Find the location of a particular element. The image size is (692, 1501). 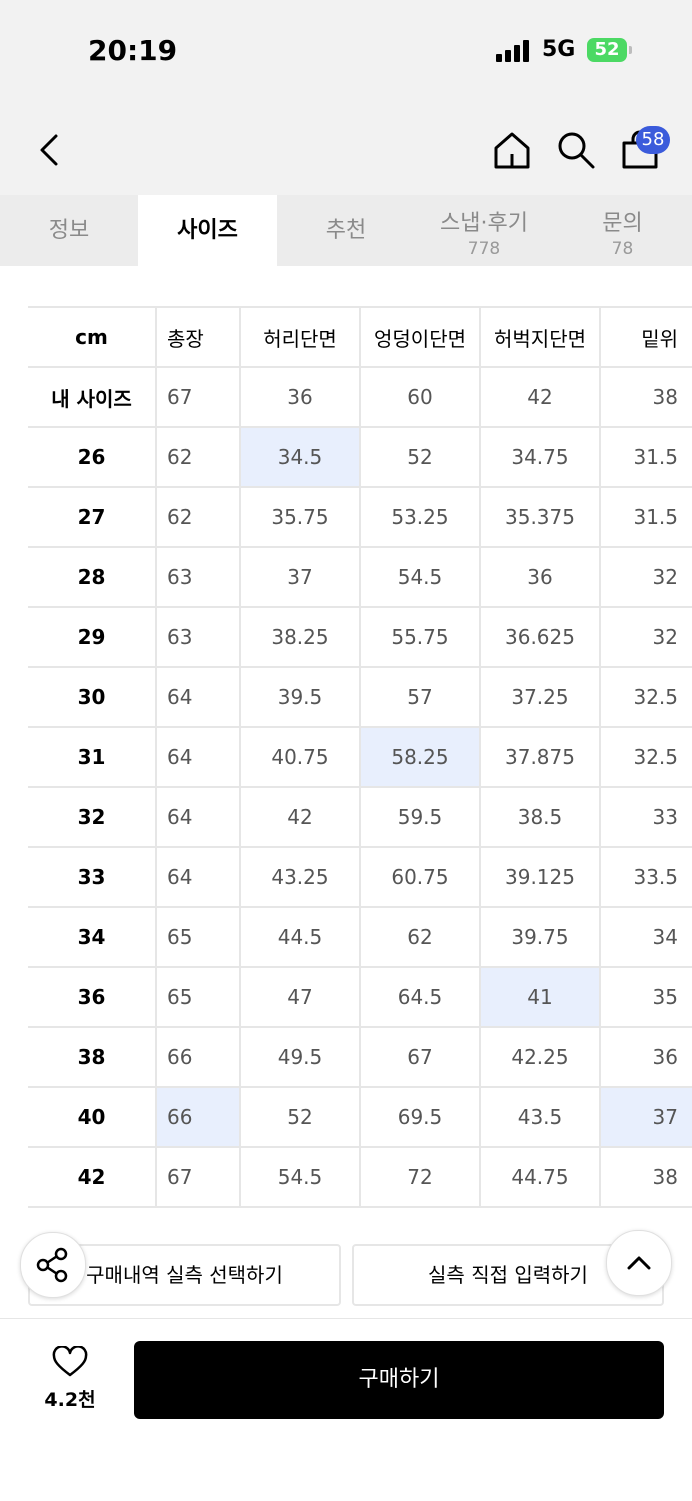

tab-size: 사이즈 is located at coordinates (207, 230).